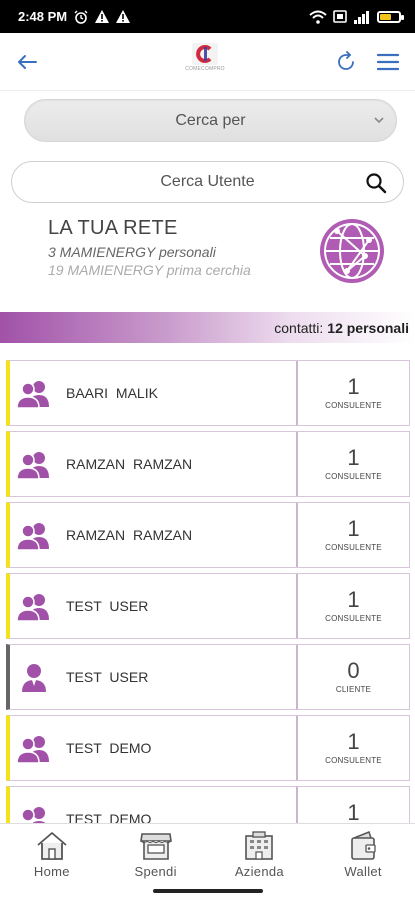 Image resolution: width=415 pixels, height=900 pixels. Describe the element at coordinates (353, 670) in the screenshot. I see `contact-count: 0` at that location.